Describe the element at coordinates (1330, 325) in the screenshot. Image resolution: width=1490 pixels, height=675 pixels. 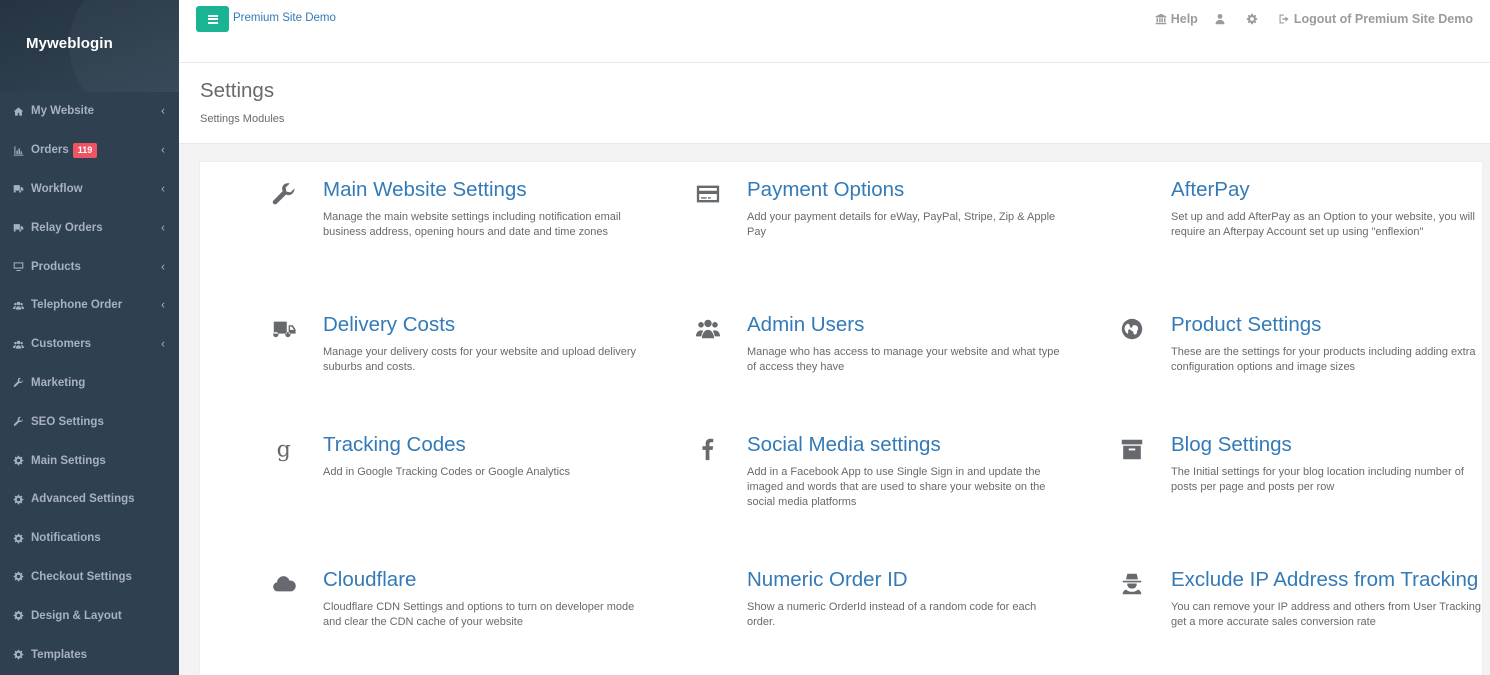
I see `module-title: Product Settings` at that location.